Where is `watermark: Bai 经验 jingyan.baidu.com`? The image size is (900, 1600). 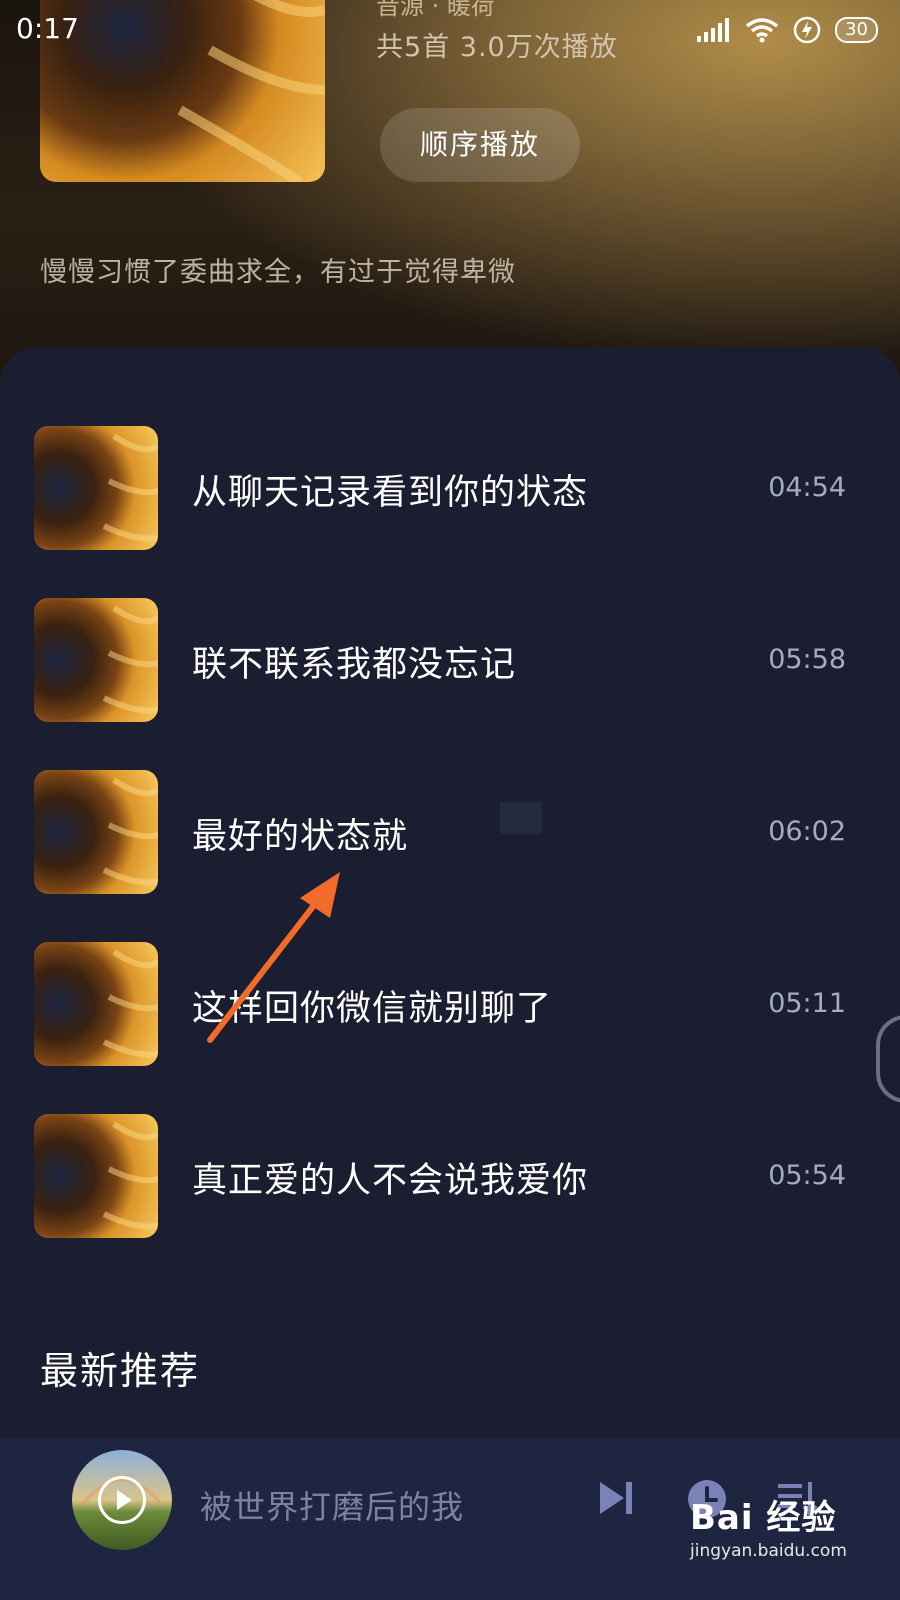 watermark: Bai 经验 jingyan.baidu.com is located at coordinates (768, 1525).